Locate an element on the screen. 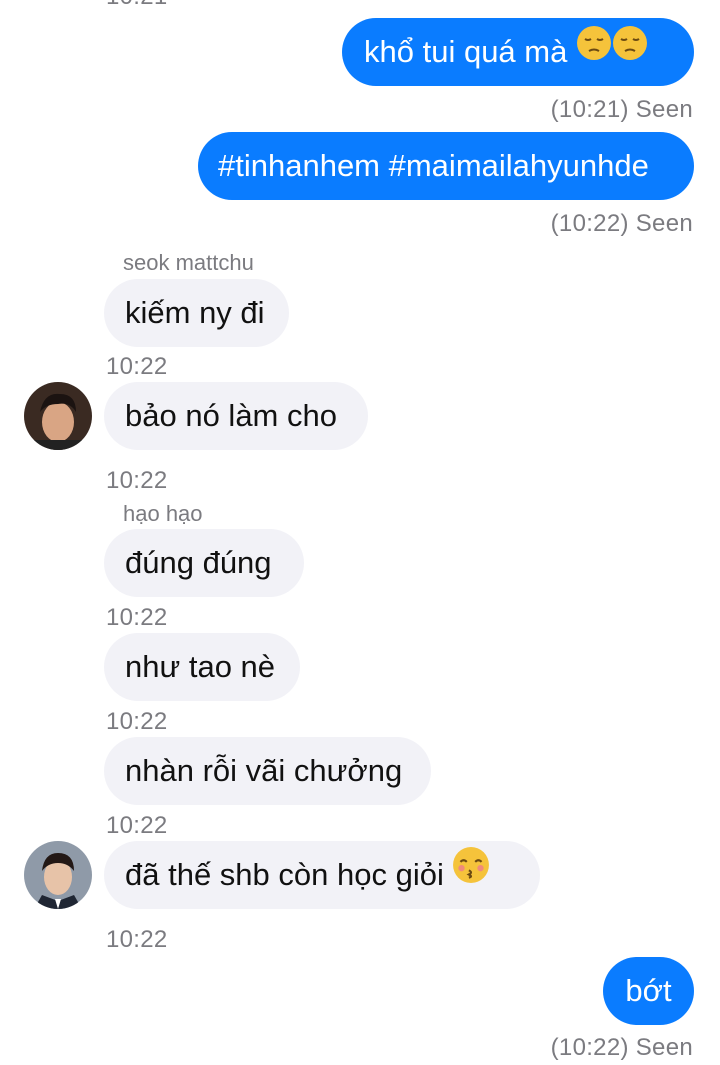 The width and height of the screenshot is (720, 1065). incoming-message-bubble: kiếm ny đi is located at coordinates (196, 313).